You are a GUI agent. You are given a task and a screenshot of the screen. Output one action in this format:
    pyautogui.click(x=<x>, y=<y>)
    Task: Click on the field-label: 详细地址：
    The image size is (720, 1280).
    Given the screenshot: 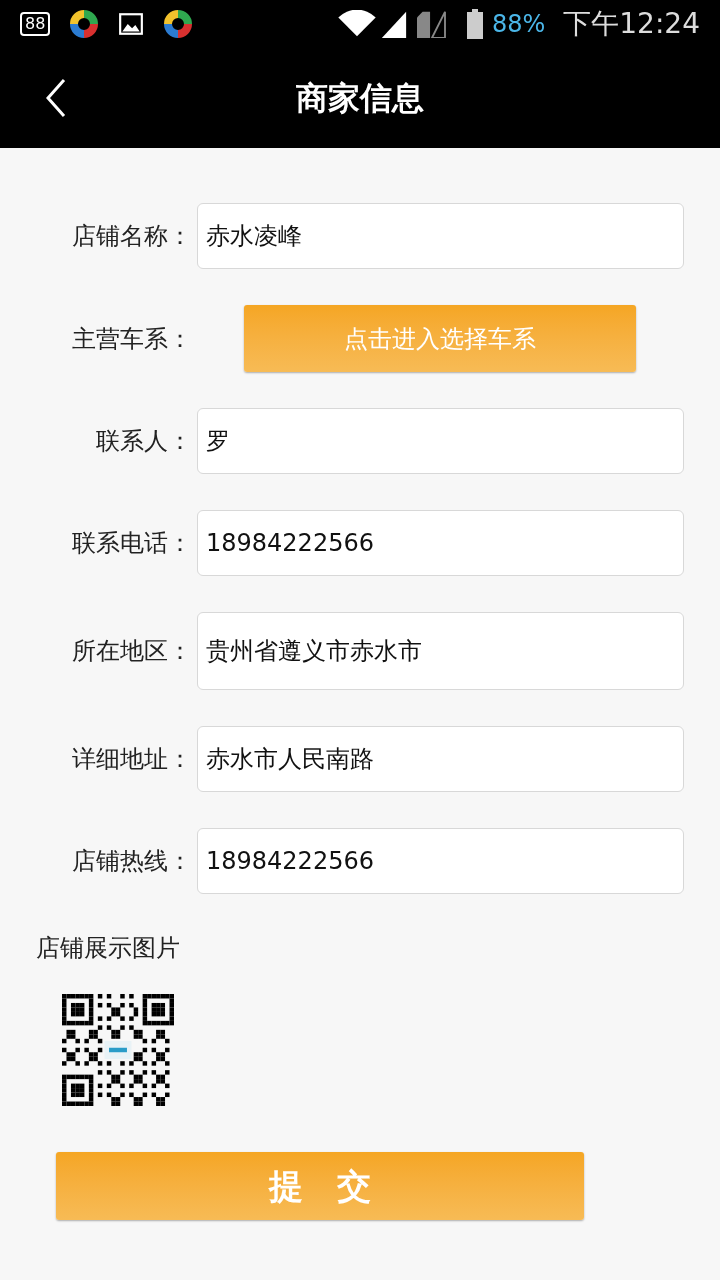 What is the action you would take?
    pyautogui.click(x=131, y=759)
    